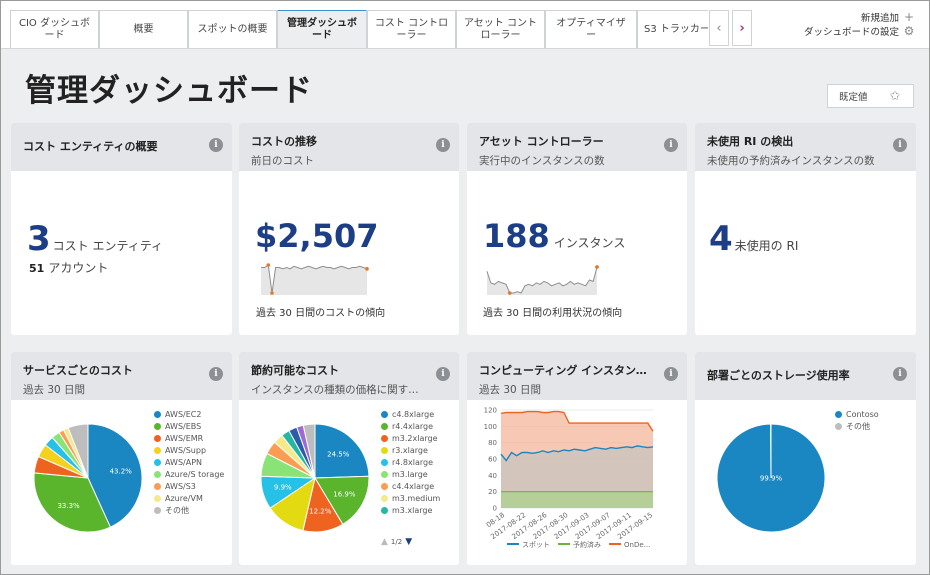  What do you see at coordinates (317, 236) in the screenshot?
I see `cost-value: $2,507` at bounding box center [317, 236].